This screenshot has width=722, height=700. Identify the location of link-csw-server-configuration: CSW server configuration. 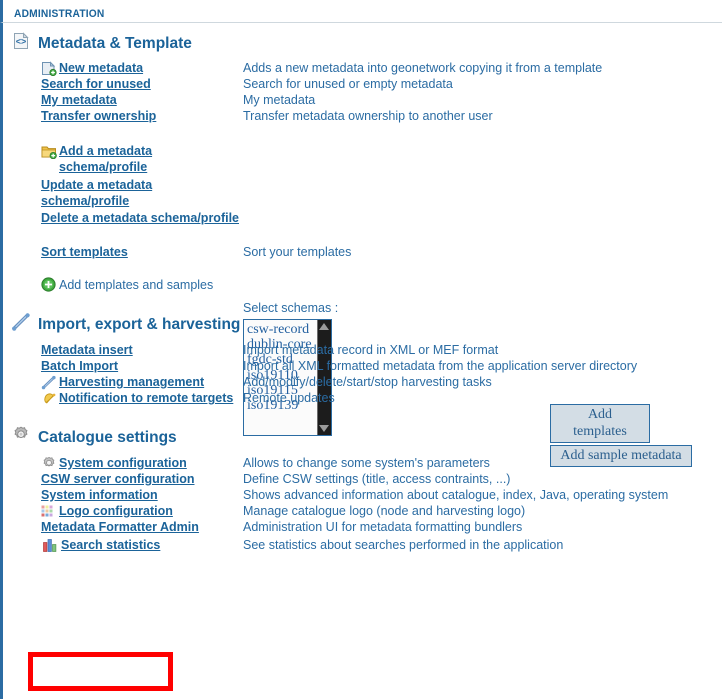
(118, 479).